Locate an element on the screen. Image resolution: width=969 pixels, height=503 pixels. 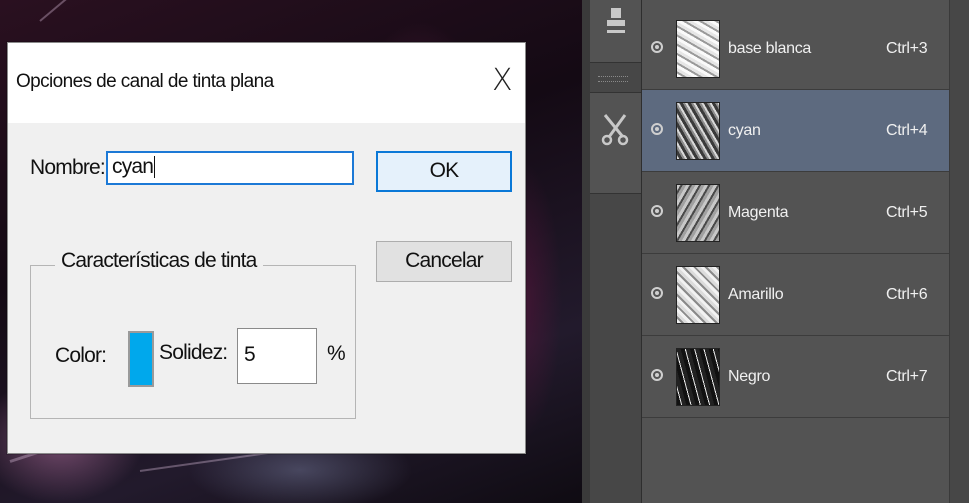
channel-name: cyan is located at coordinates (744, 130).